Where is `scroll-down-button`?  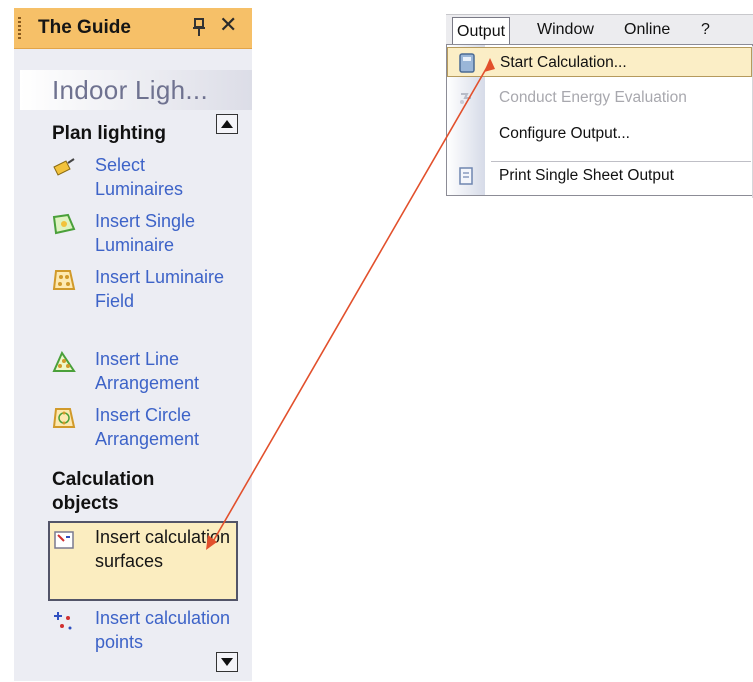
scroll-down-button is located at coordinates (227, 662).